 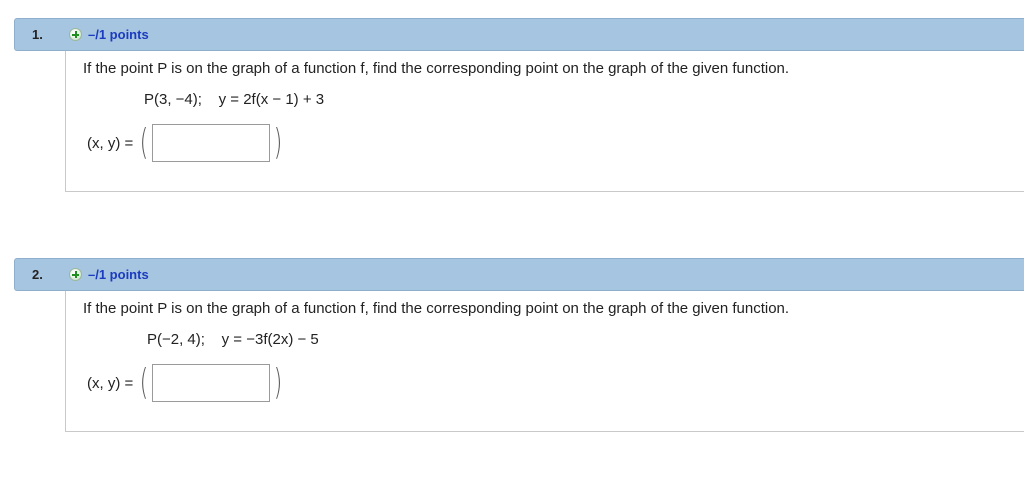 What do you see at coordinates (37, 34) in the screenshot?
I see `question-number: 1.` at bounding box center [37, 34].